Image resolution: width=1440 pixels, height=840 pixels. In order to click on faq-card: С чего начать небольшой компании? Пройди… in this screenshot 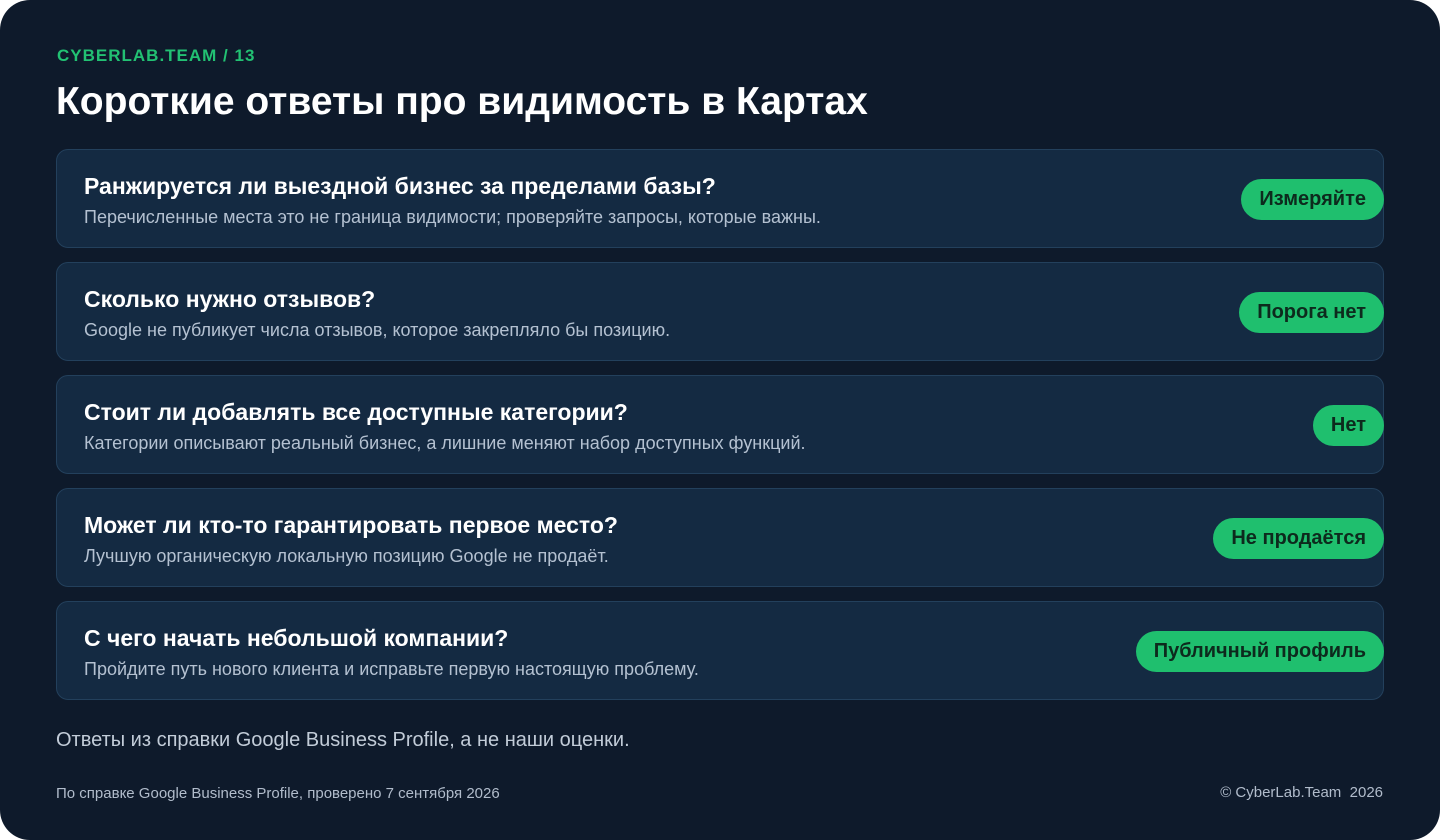, I will do `click(720, 650)`.